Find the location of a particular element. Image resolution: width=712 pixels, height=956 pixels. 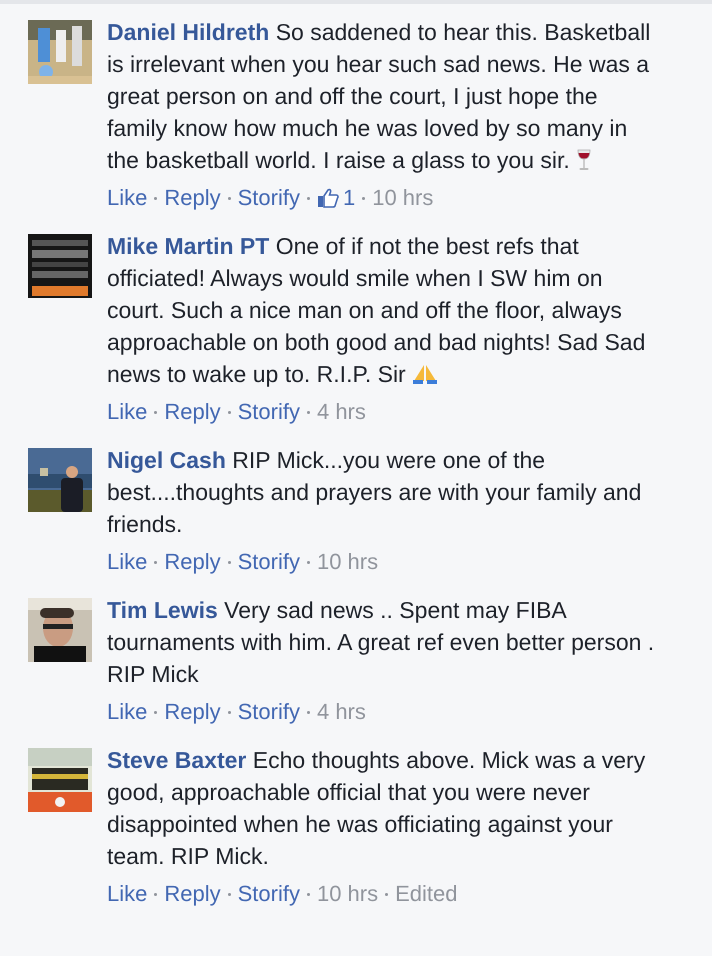

comment-text: Mike Martin PT One of if not the best refs that officiated! Always would smile when I SW him on court. Such a nice man on and off the floor, always approachable on both good and bad nights! Sad Sad news to wake up to. R.I.P. Sir is located at coordinates (376, 310).